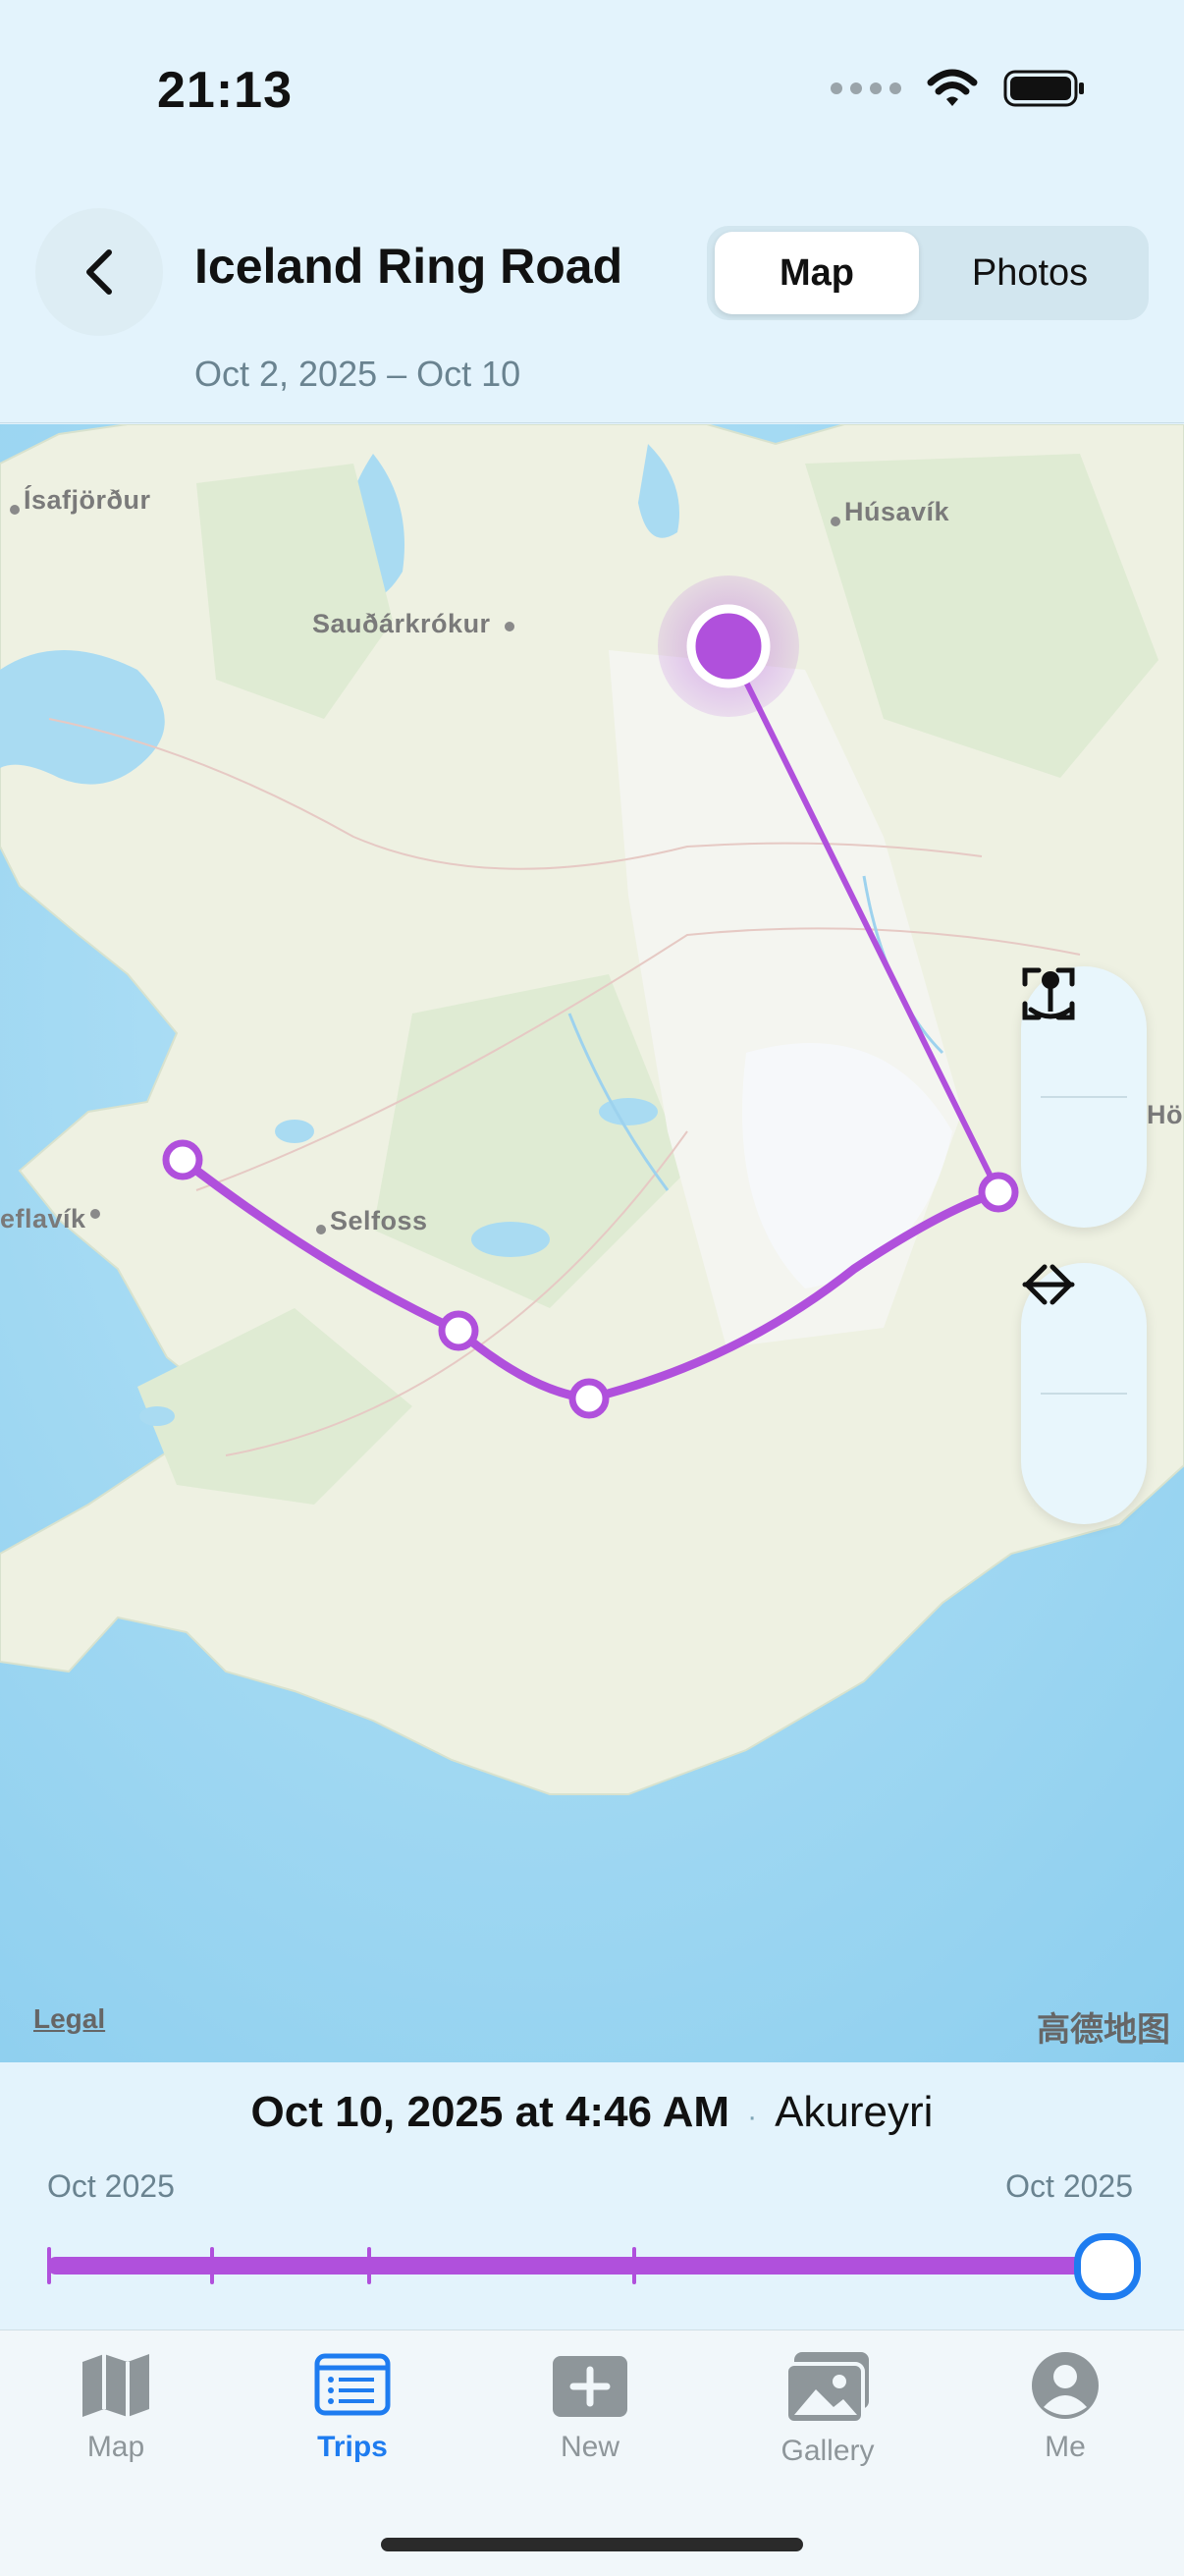  Describe the element at coordinates (87, 500) in the screenshot. I see `place-label: Ísafjörður` at that location.